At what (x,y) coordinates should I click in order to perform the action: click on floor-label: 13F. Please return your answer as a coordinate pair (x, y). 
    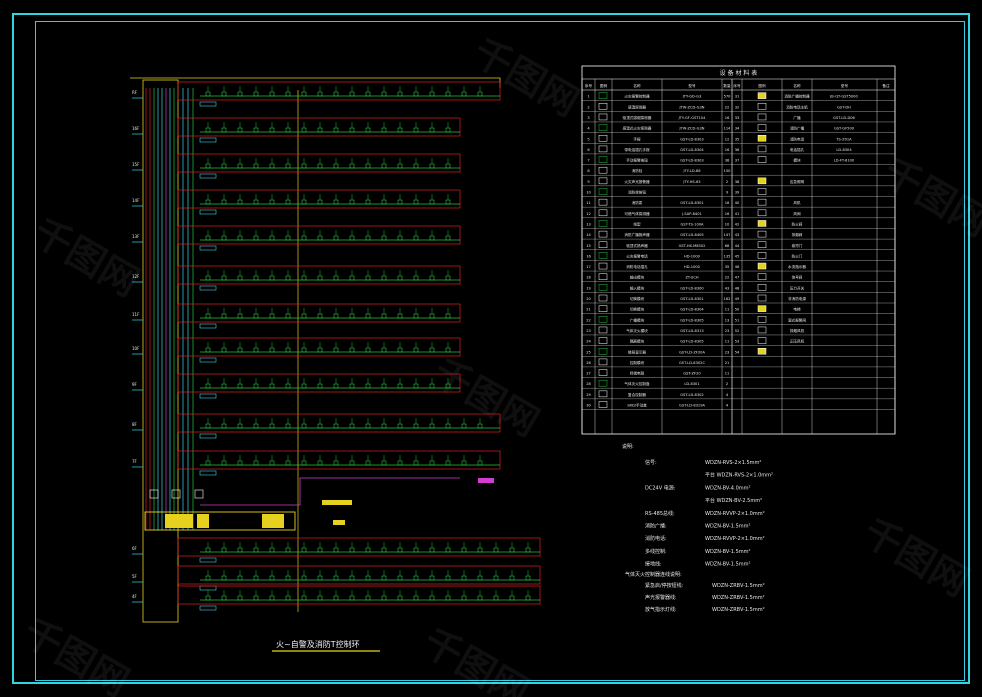
    Looking at the image, I should click on (136, 236).